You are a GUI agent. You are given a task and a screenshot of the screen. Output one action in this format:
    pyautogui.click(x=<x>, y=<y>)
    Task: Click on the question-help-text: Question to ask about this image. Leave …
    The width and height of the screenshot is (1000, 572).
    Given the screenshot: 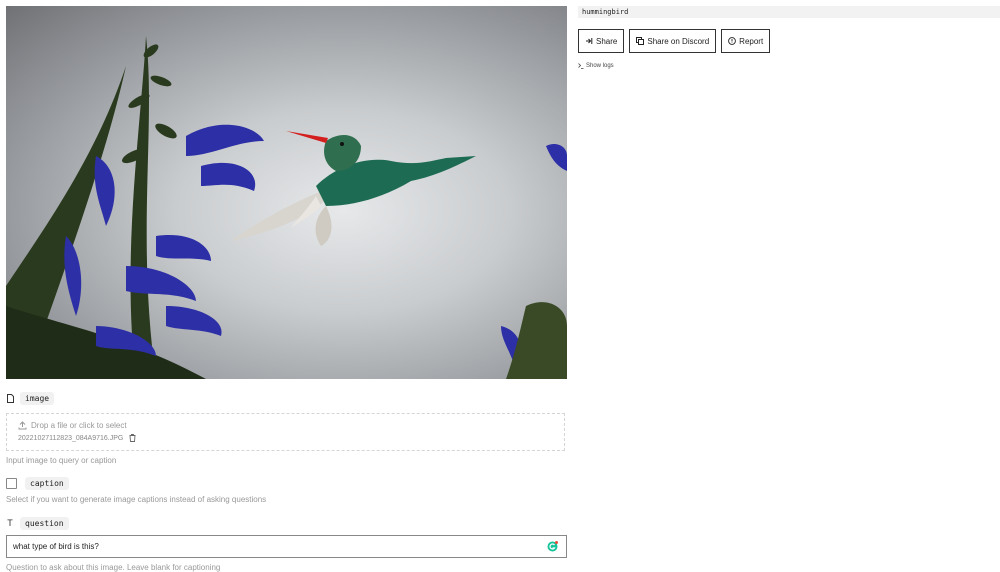 What is the action you would take?
    pyautogui.click(x=113, y=567)
    